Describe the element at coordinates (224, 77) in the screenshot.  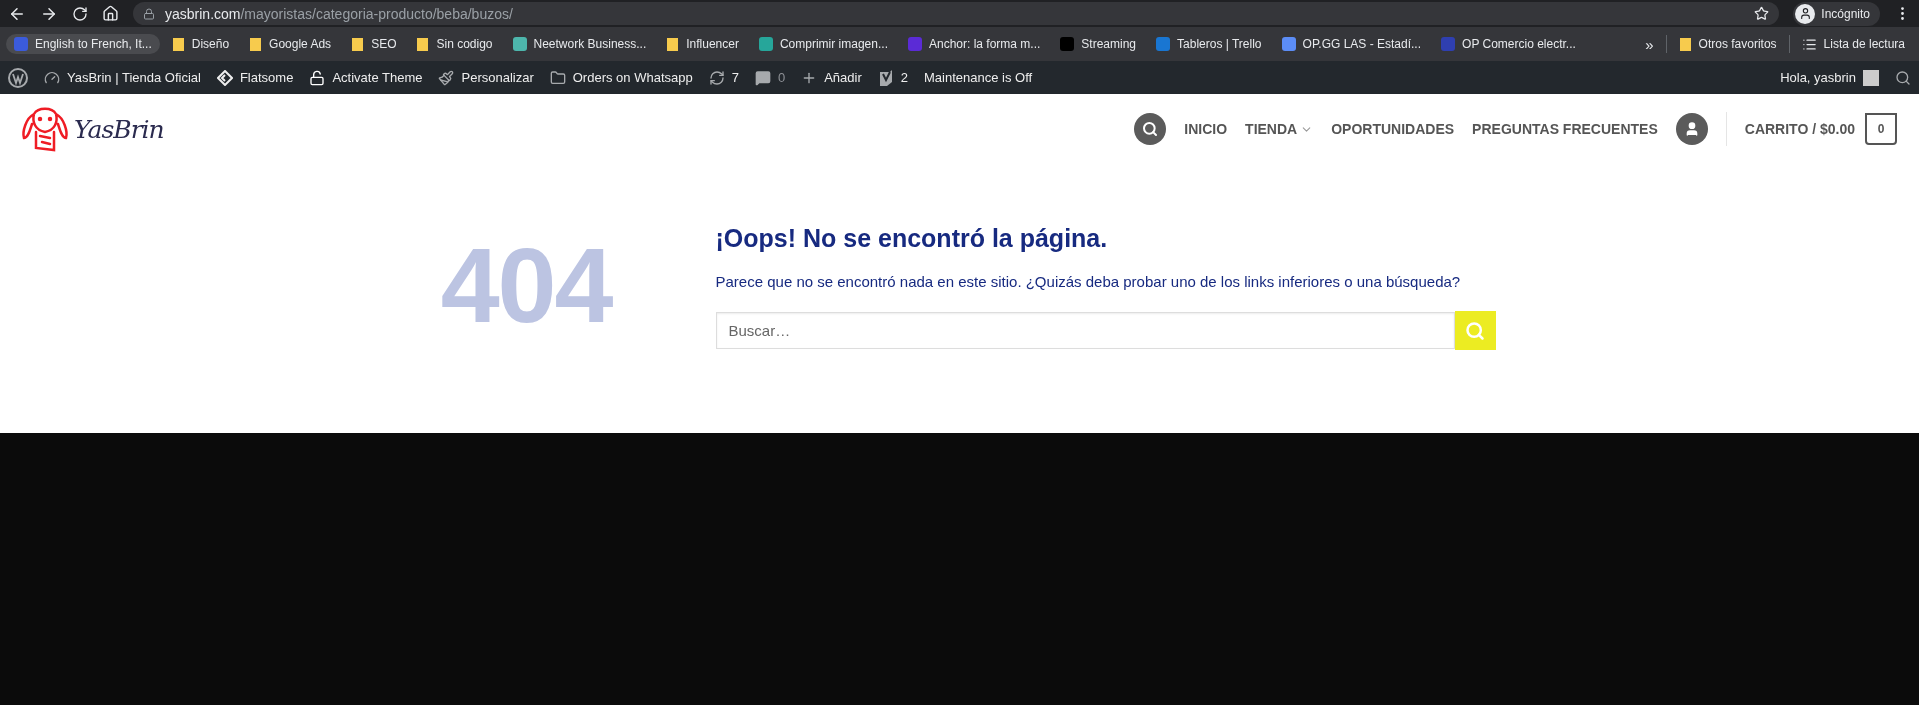
I see `flatsome-logo-icon` at that location.